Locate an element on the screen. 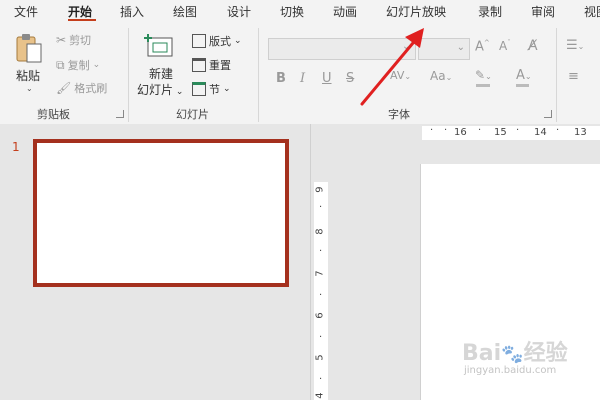 Image resolution: width=600 pixels, height=400 pixels. watermark: Bai🐾经验 jingyan.baidu.com is located at coordinates (520, 360).